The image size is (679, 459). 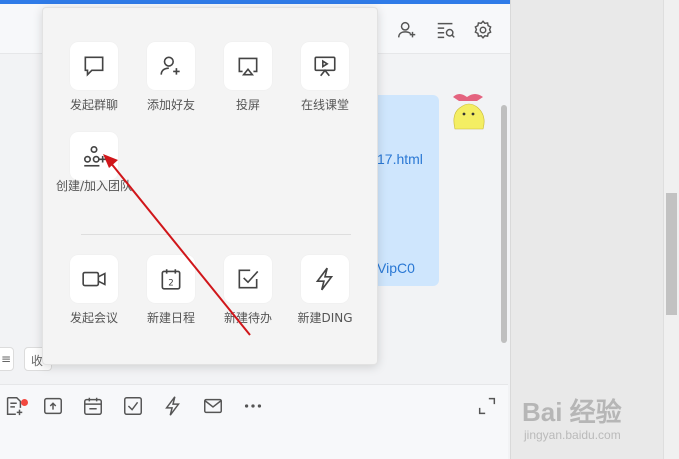 I want to click on new-ding-label: 新建DING, so click(x=325, y=318).